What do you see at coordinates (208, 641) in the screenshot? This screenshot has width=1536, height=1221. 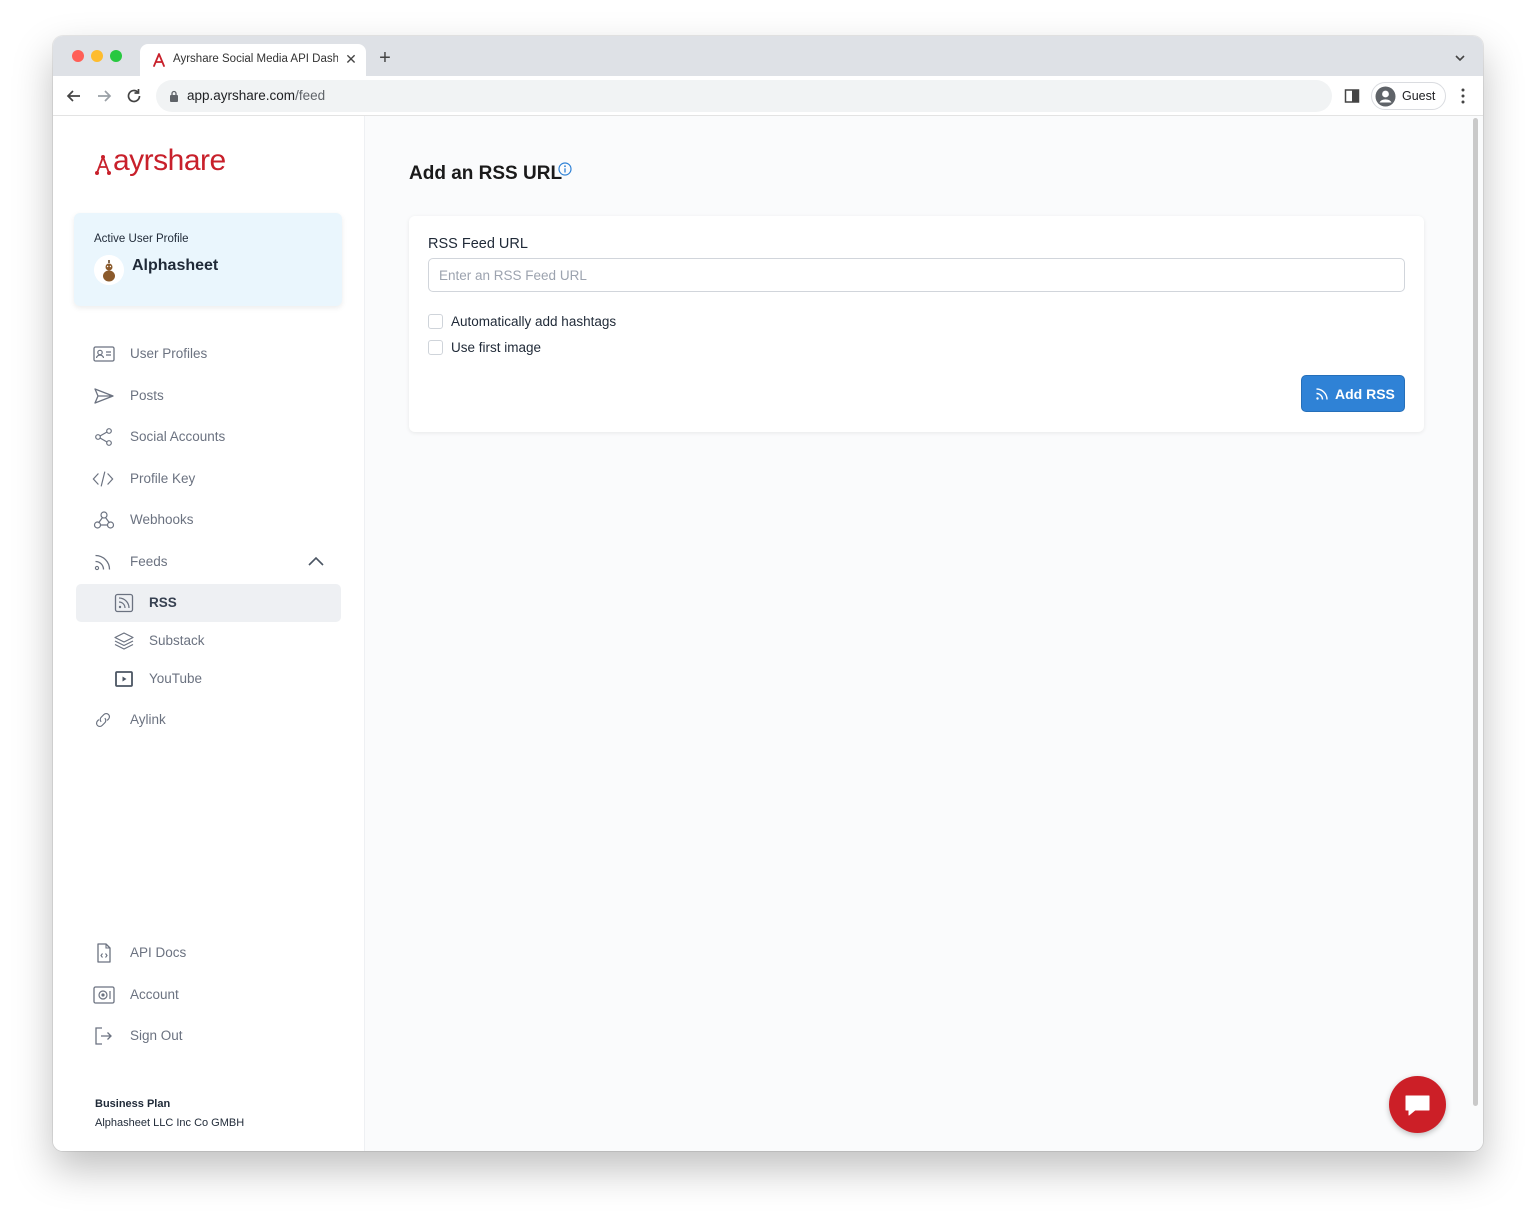 I see `sidebar-item-substack: Substack` at bounding box center [208, 641].